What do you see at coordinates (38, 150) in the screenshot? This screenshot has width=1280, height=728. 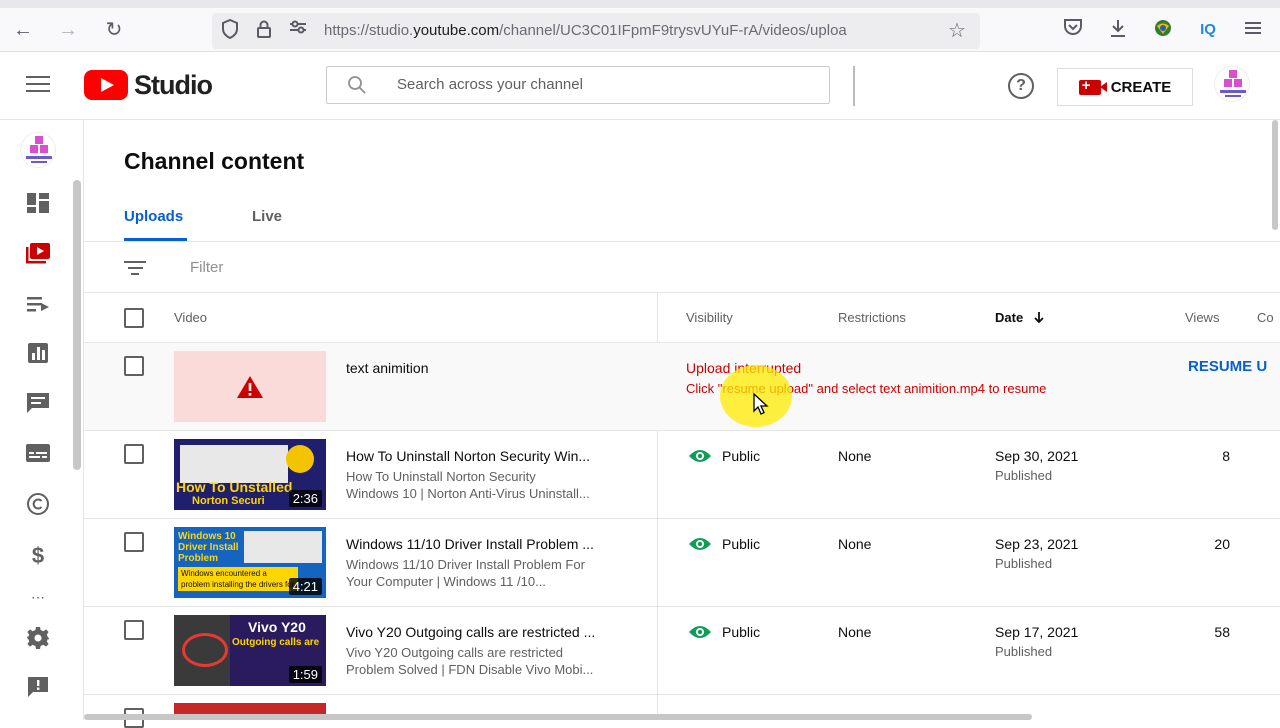 I see `sidebar-channel-avatar` at bounding box center [38, 150].